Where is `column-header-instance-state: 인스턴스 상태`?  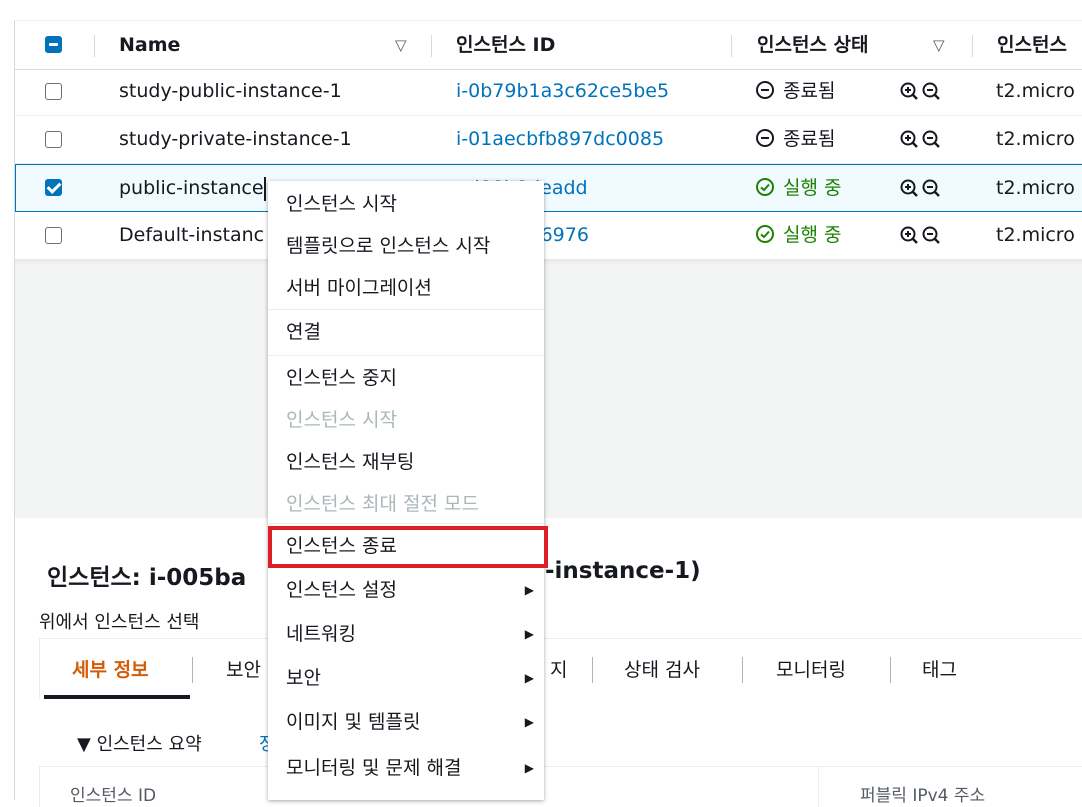
column-header-instance-state: 인스턴스 상태 is located at coordinates (813, 45).